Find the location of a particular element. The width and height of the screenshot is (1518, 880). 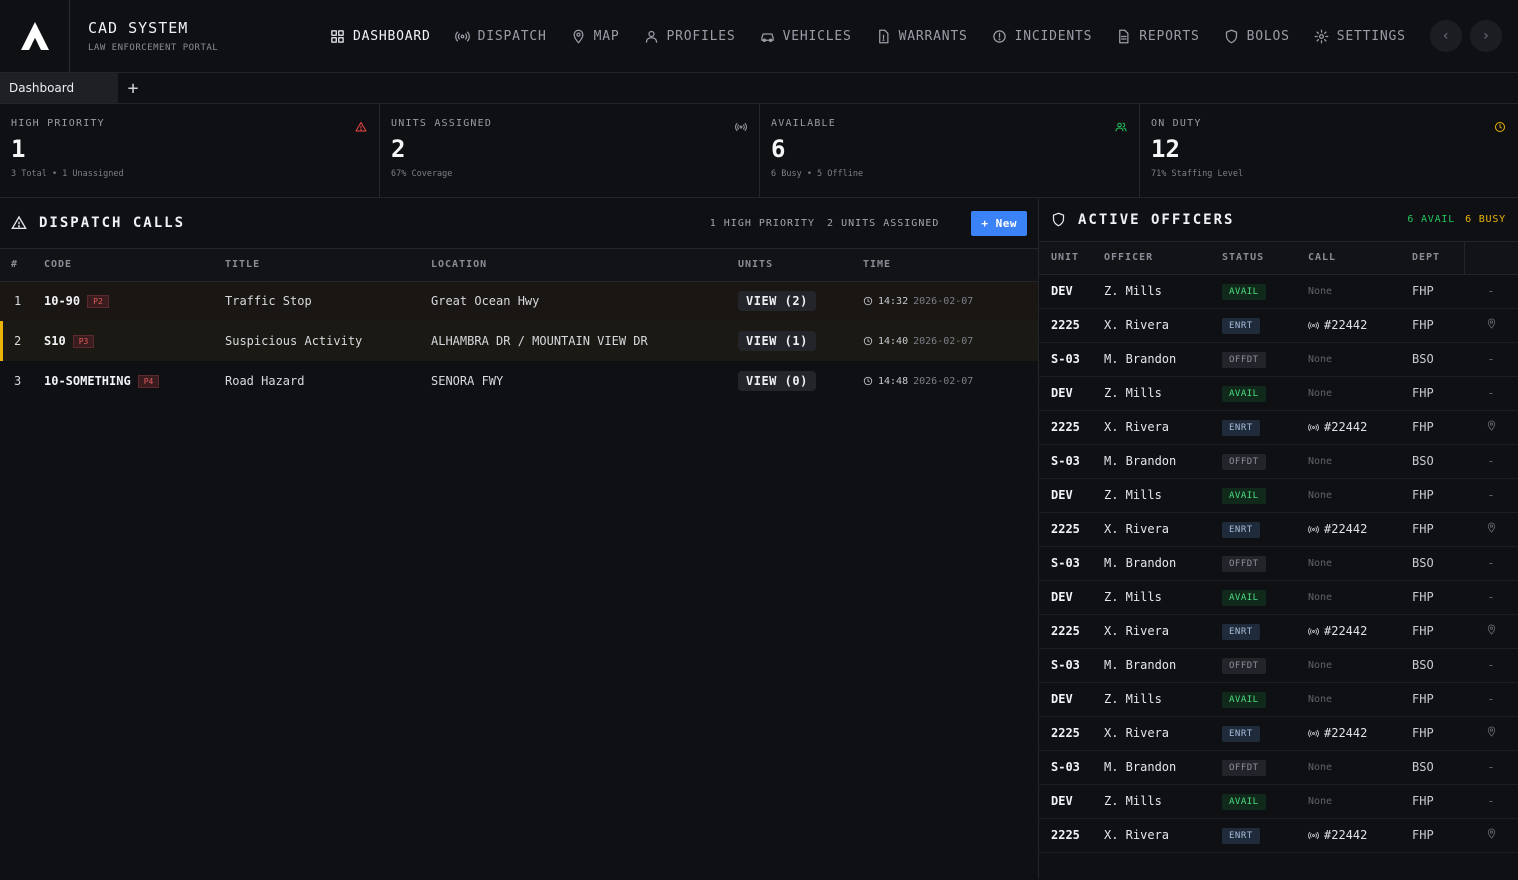

nav-map: MAP is located at coordinates (595, 36).